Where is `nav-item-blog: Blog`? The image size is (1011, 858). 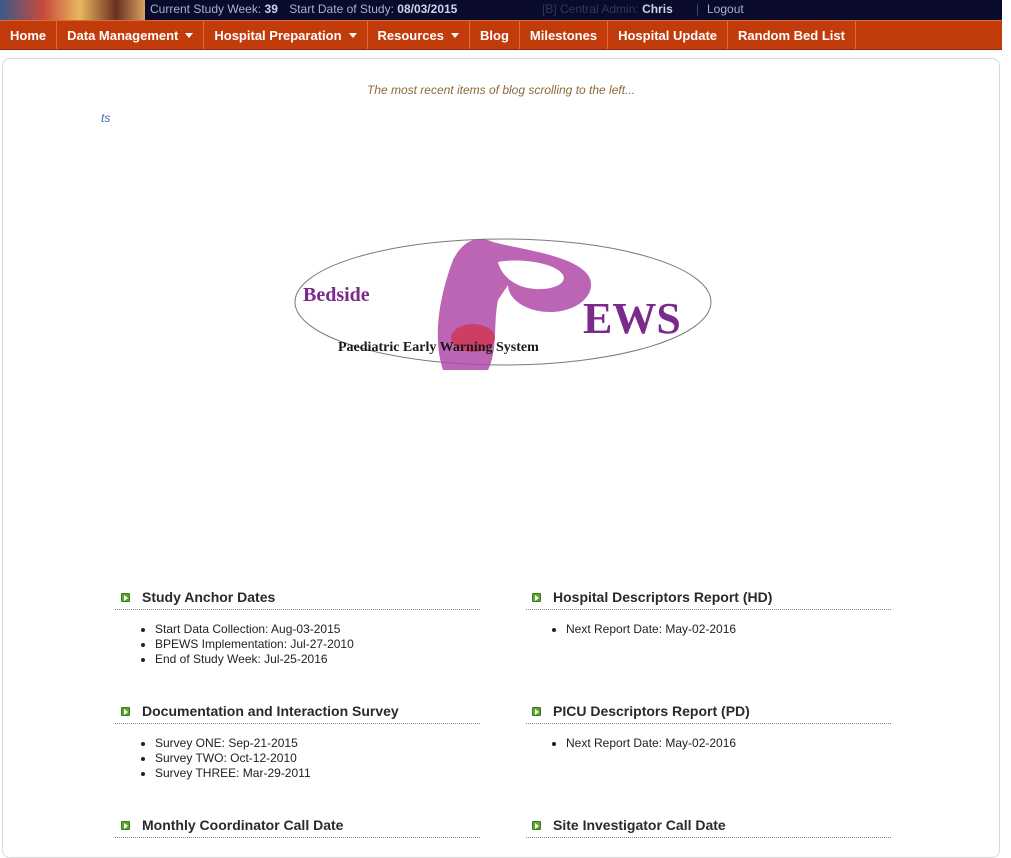 nav-item-blog: Blog is located at coordinates (495, 35).